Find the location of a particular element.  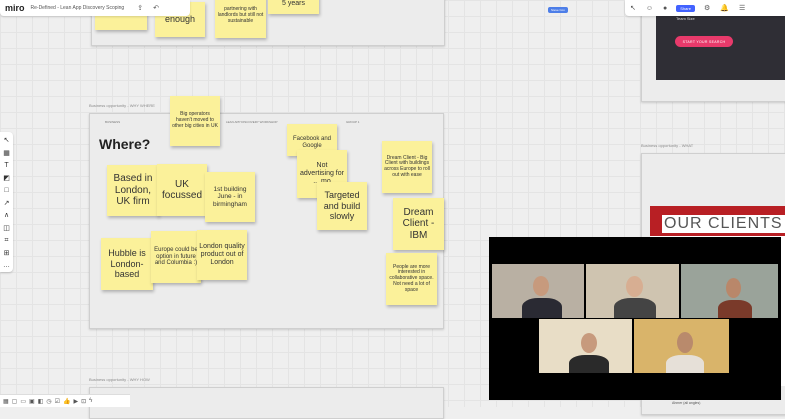

sticky-note: 1st building June - in birmingham is located at coordinates (230, 197).